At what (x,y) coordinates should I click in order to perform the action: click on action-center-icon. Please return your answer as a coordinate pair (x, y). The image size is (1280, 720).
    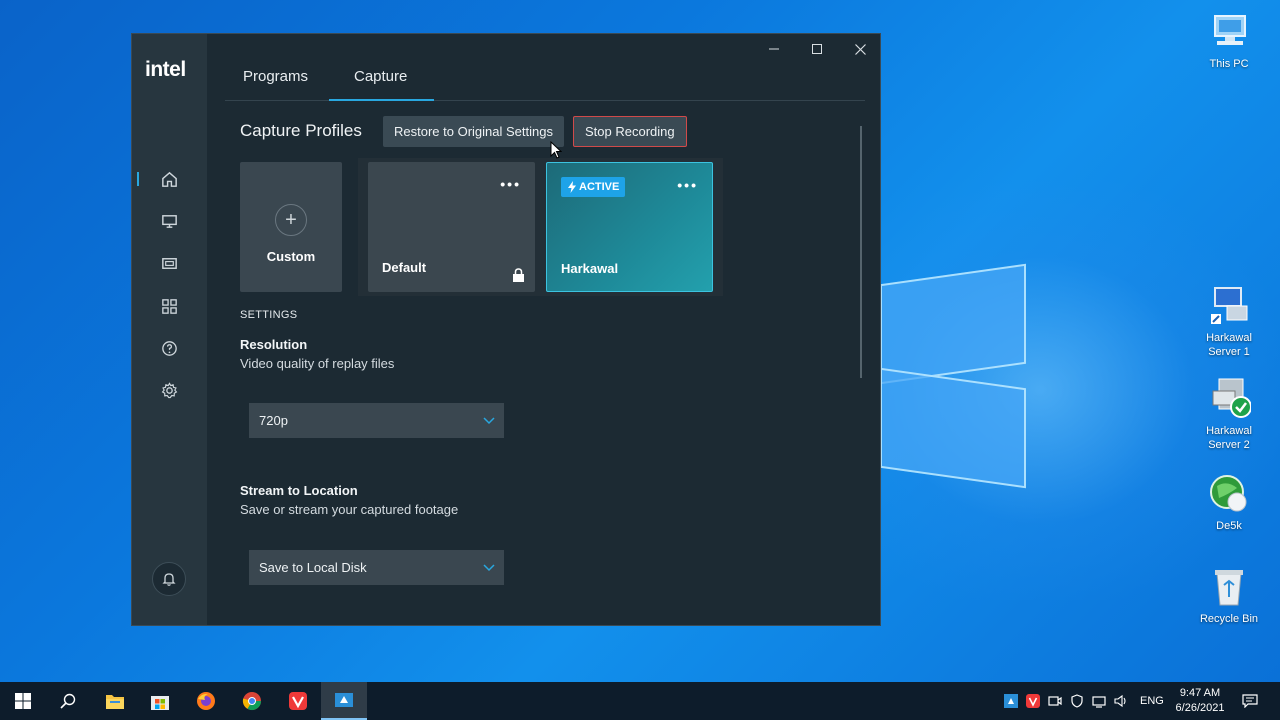
    Looking at the image, I should click on (1250, 701).